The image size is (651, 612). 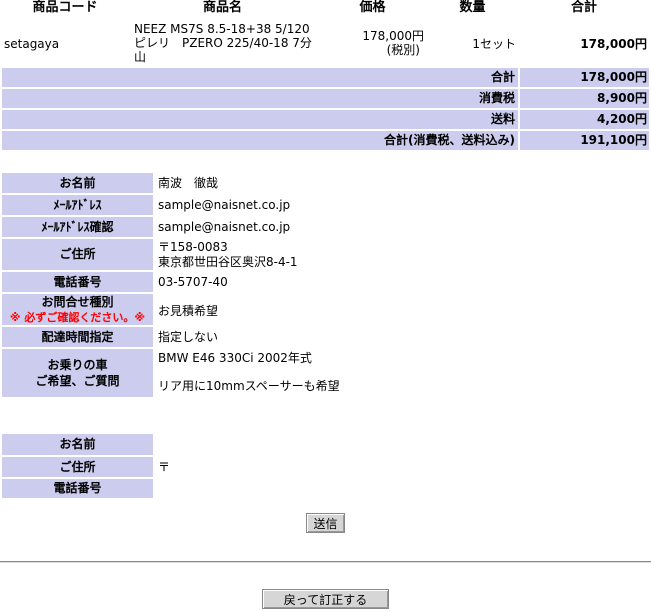 What do you see at coordinates (502, 77) in the screenshot?
I see `subtotal-label: 合計` at bounding box center [502, 77].